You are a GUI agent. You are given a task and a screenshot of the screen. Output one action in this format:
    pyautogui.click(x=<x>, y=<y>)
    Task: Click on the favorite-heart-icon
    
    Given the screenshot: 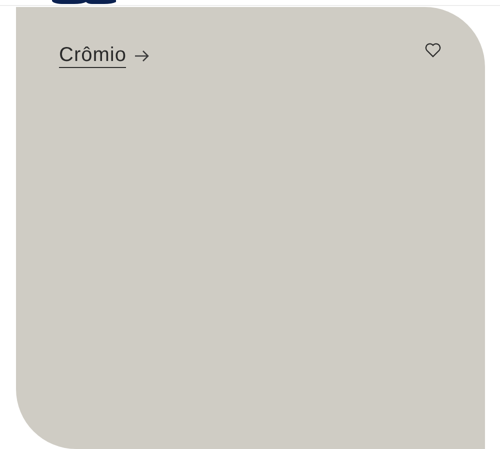 What is the action you would take?
    pyautogui.click(x=433, y=50)
    